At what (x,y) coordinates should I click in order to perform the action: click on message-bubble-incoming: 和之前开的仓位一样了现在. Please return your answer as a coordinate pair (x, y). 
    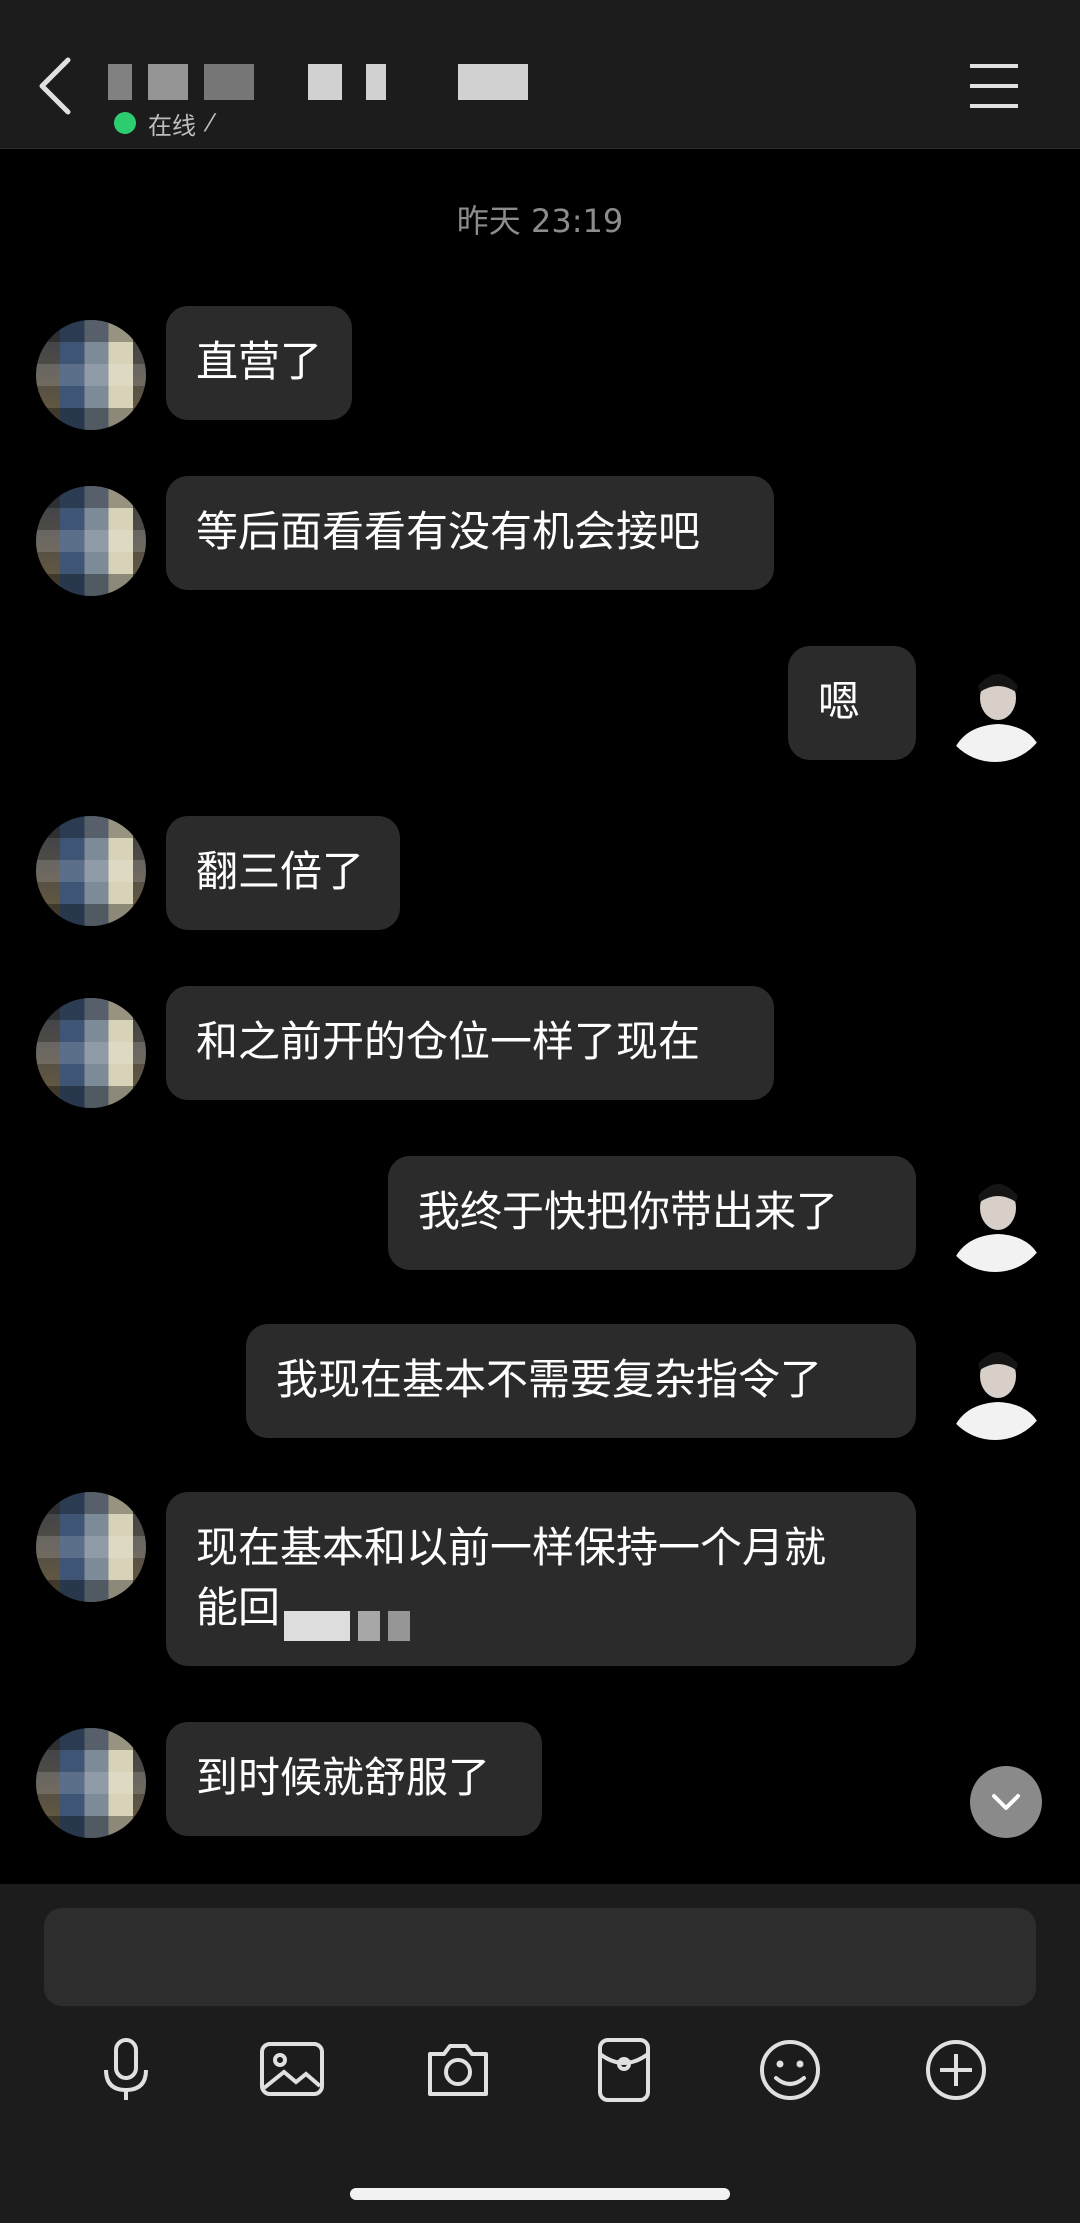
    Looking at the image, I should click on (470, 1043).